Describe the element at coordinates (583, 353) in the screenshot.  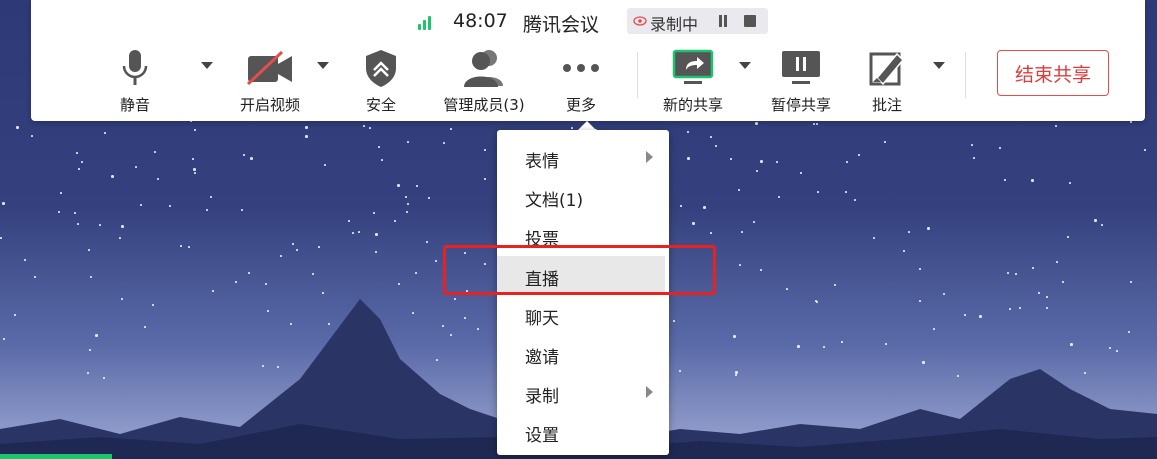
I see `menu-item-invite: 邀请` at that location.